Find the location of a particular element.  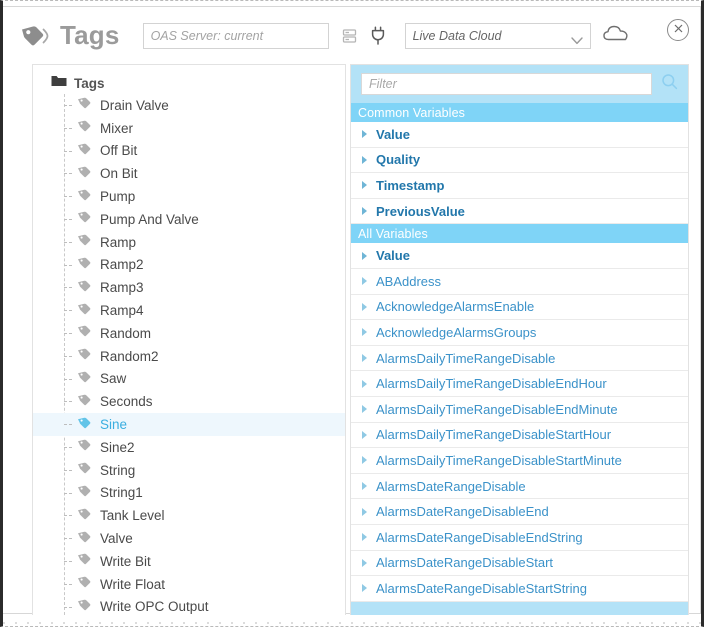

tree-item-label: Write Float is located at coordinates (133, 584).